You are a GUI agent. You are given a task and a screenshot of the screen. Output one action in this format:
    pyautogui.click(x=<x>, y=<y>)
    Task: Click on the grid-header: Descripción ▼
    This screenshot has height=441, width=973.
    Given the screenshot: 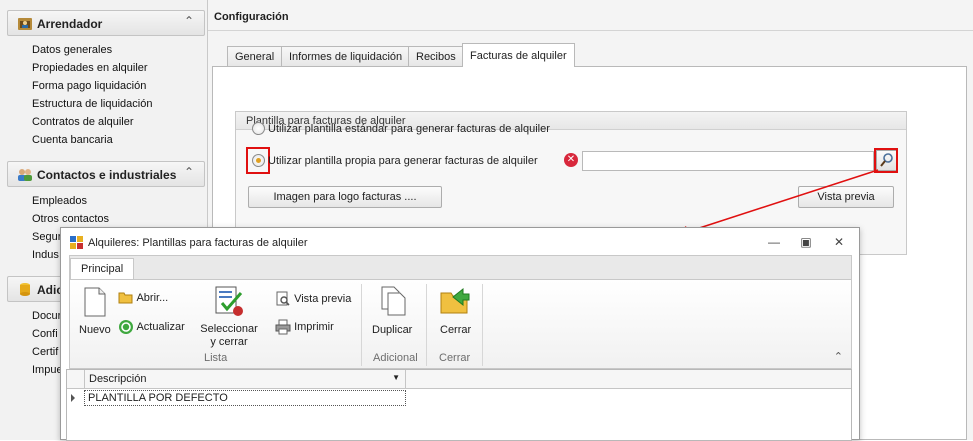 What is the action you would take?
    pyautogui.click(x=459, y=379)
    